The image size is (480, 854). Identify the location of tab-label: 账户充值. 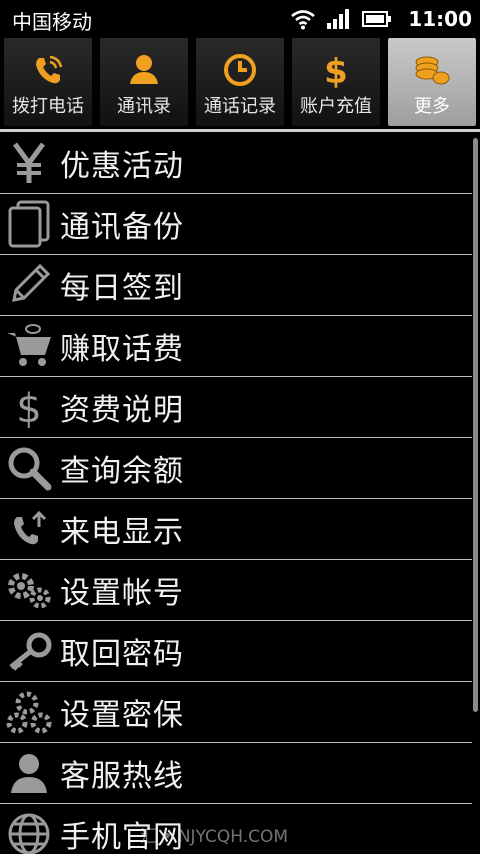
(336, 106).